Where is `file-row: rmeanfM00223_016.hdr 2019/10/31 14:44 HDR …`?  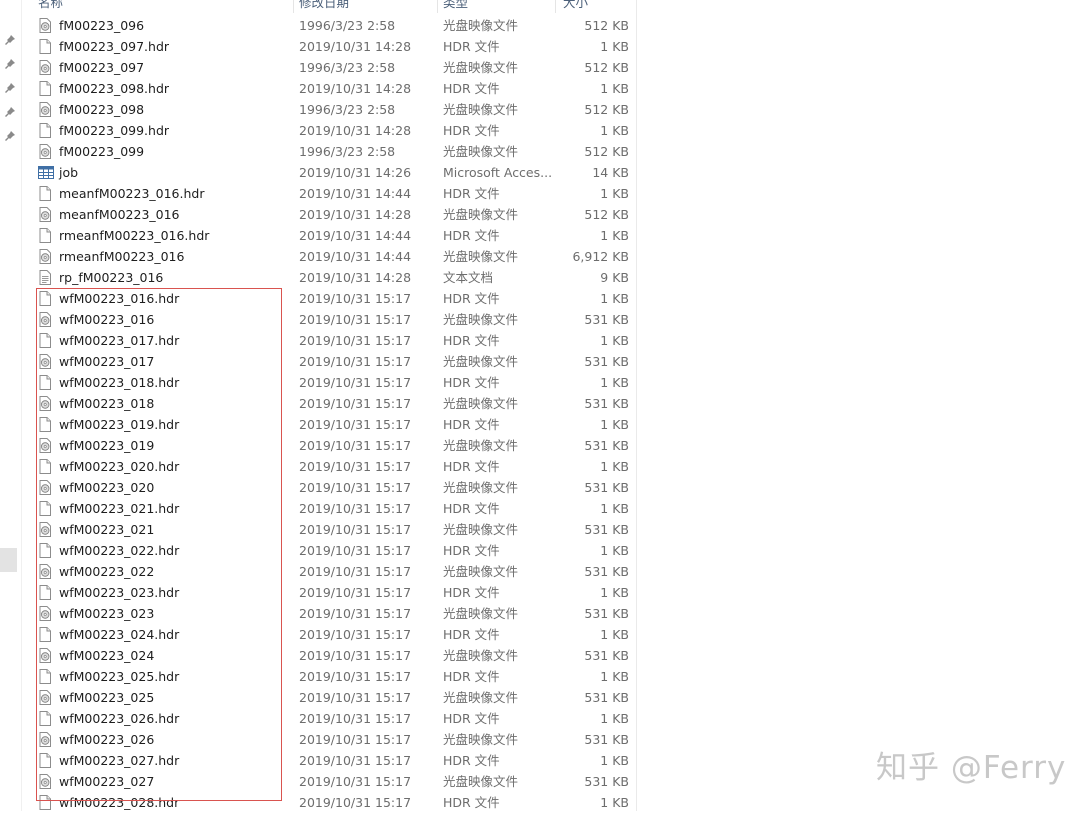
file-row: rmeanfM00223_016.hdr 2019/10/31 14:44 HDR … is located at coordinates (341, 235).